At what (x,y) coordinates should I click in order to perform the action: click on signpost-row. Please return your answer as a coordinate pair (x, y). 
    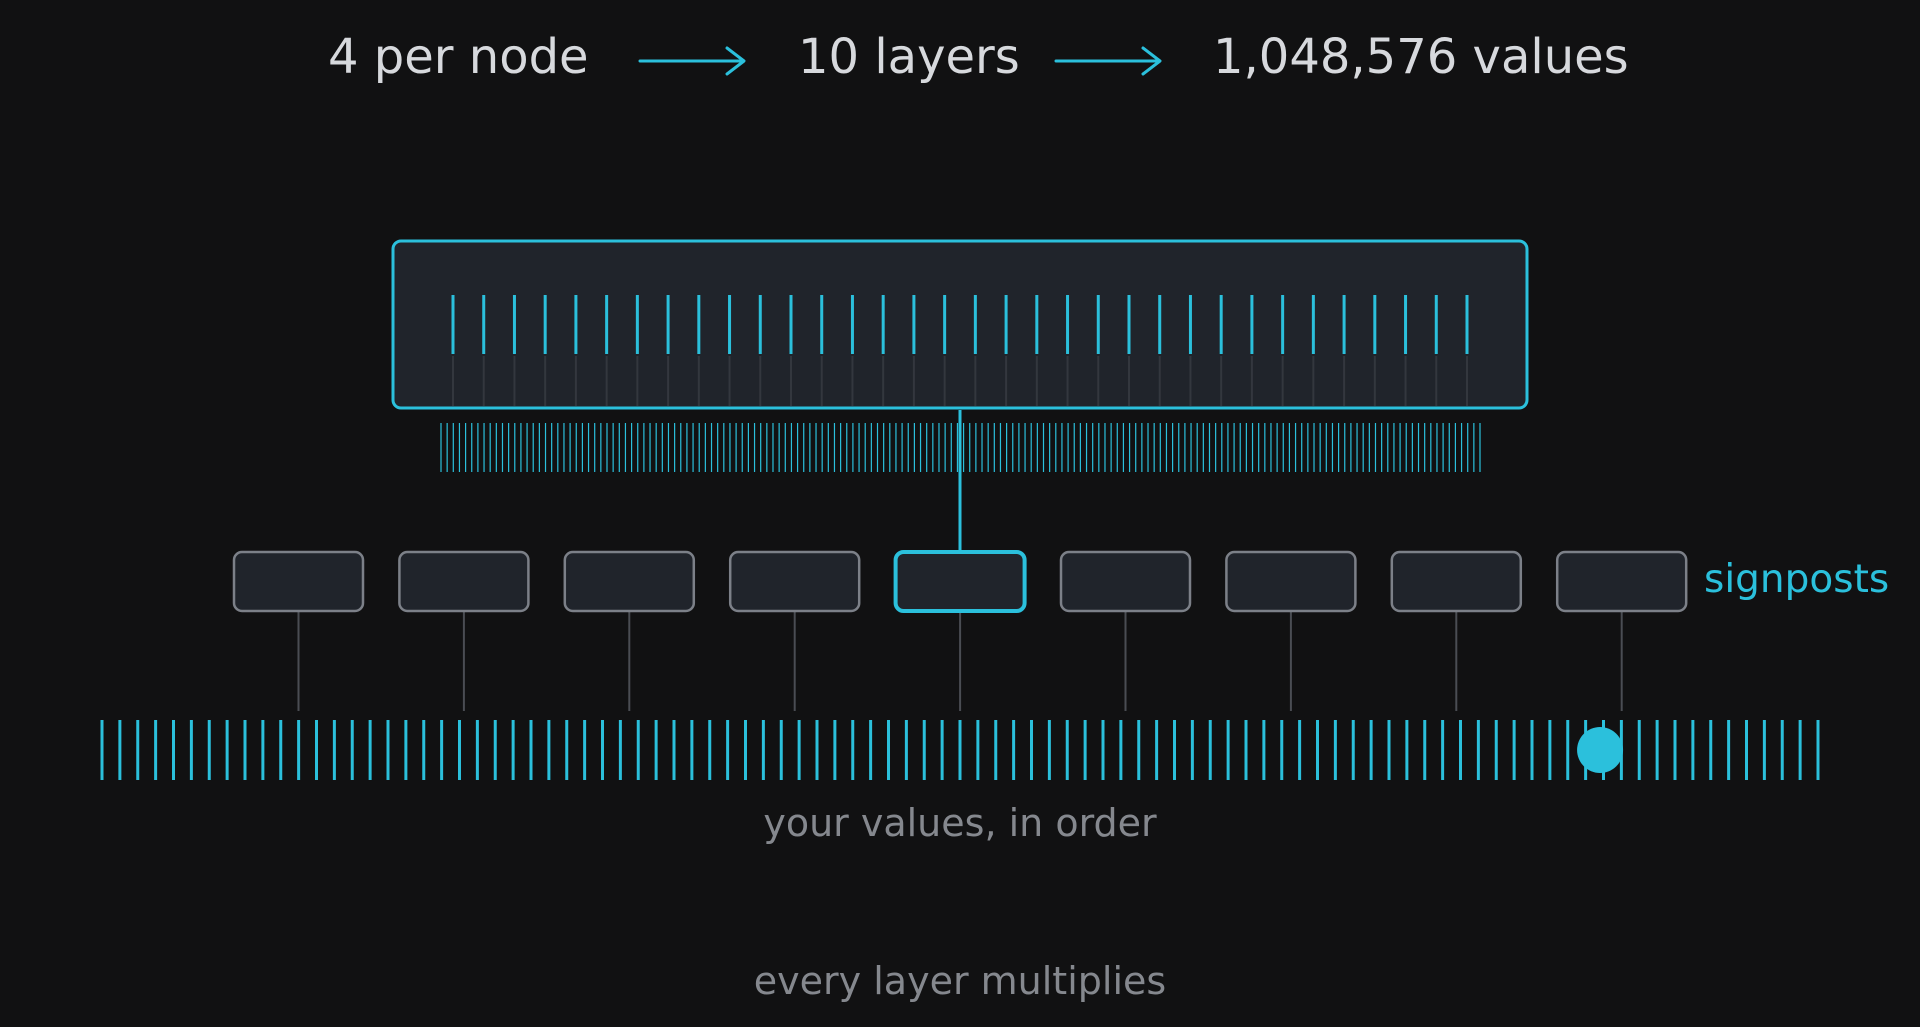
    Looking at the image, I should click on (960, 630).